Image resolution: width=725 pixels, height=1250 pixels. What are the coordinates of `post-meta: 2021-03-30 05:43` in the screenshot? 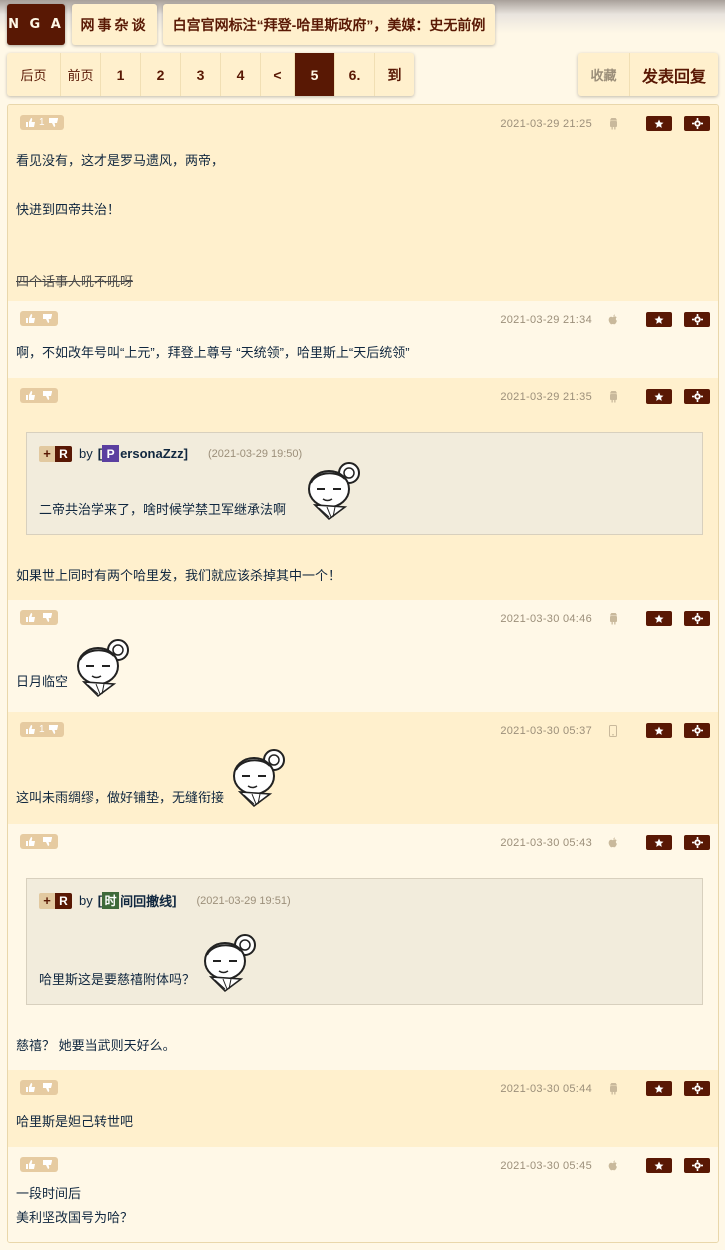 It's located at (605, 842).